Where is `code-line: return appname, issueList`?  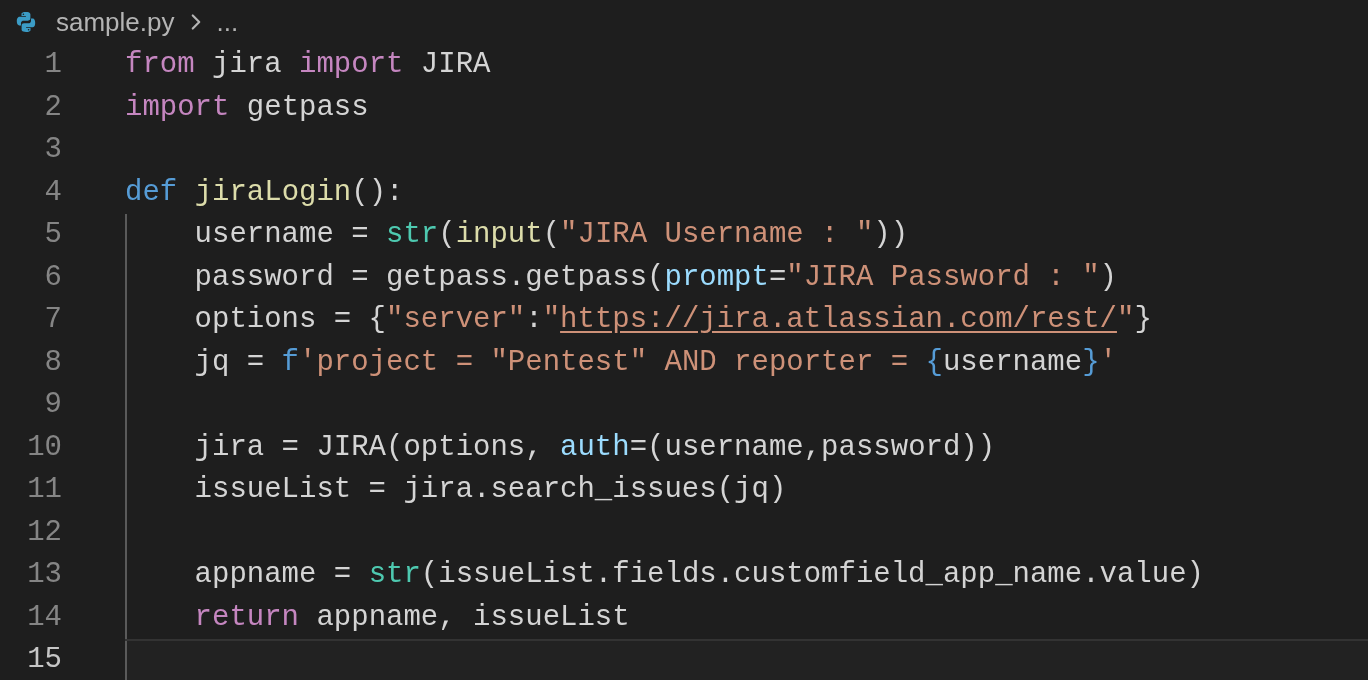
code-line: return appname, issueList is located at coordinates (412, 617).